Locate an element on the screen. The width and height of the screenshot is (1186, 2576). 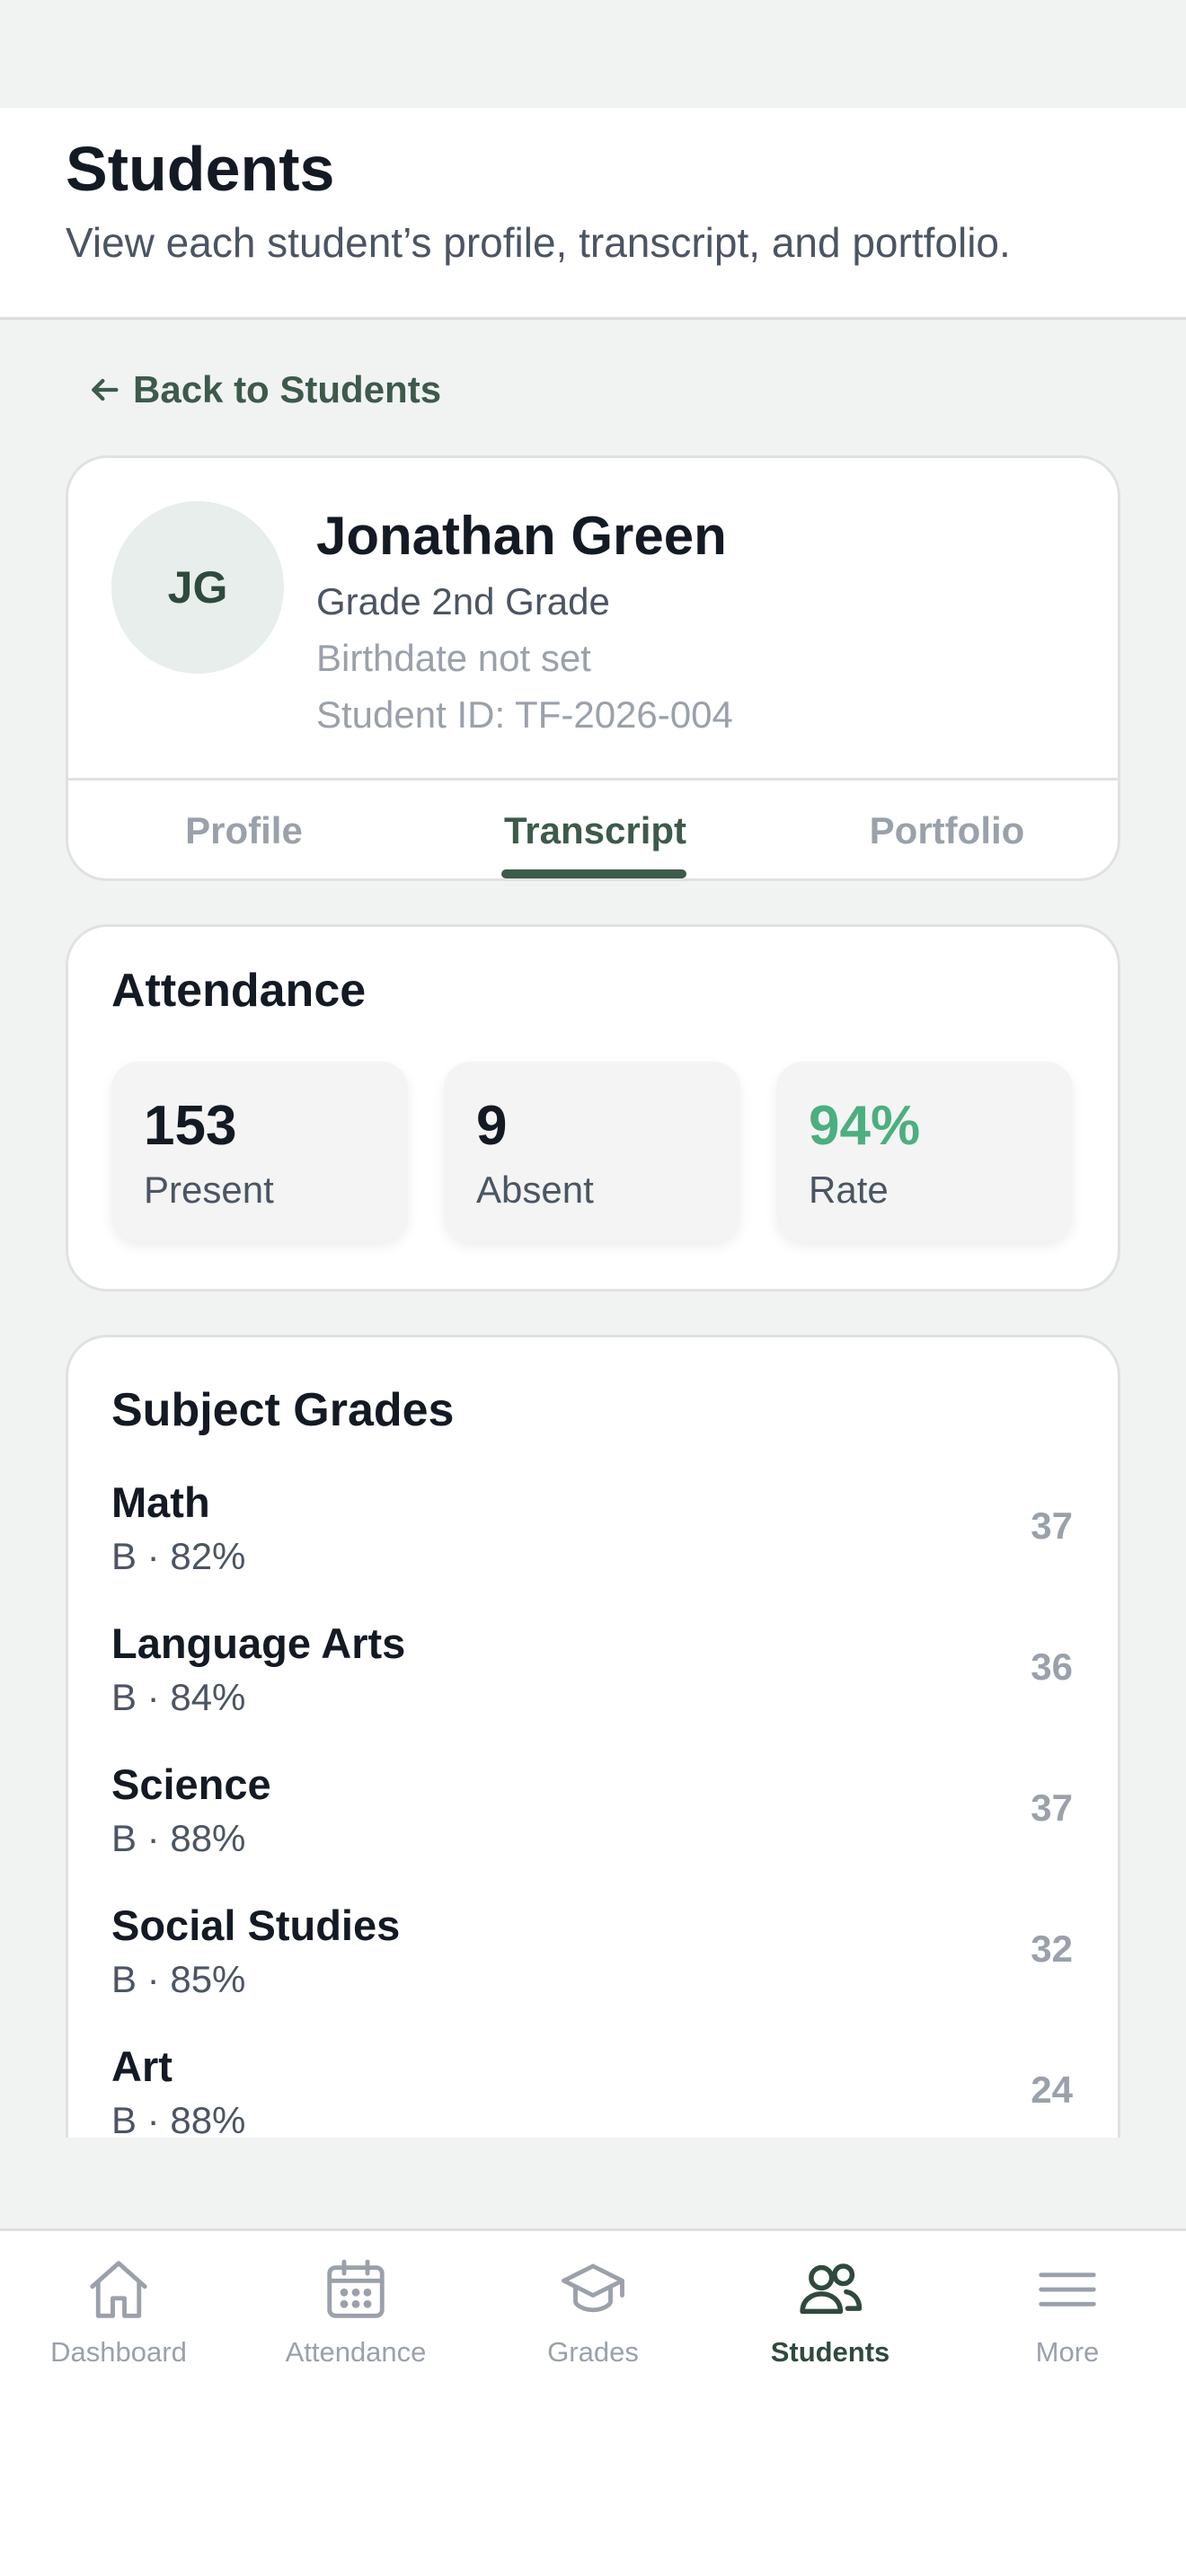
grade-count: 24 is located at coordinates (1052, 2090).